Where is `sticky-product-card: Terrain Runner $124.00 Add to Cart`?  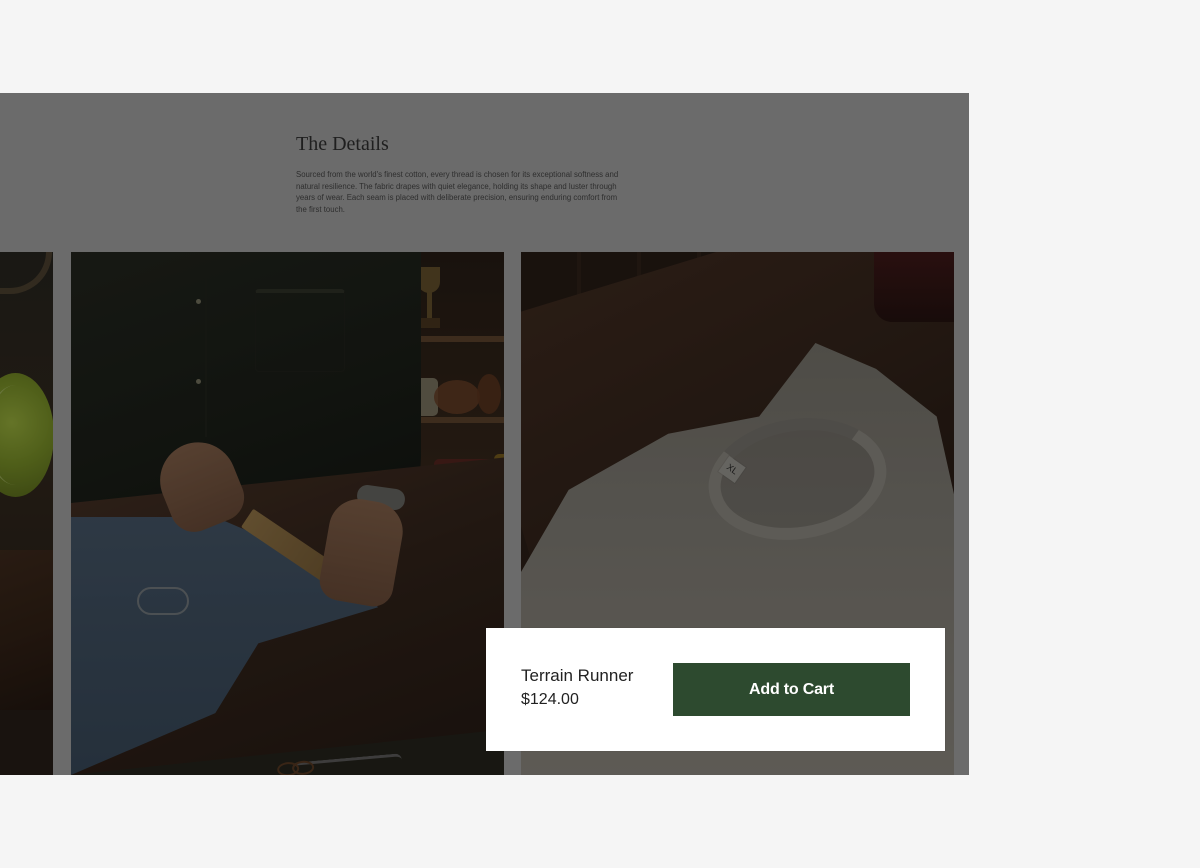 sticky-product-card: Terrain Runner $124.00 Add to Cart is located at coordinates (715, 689).